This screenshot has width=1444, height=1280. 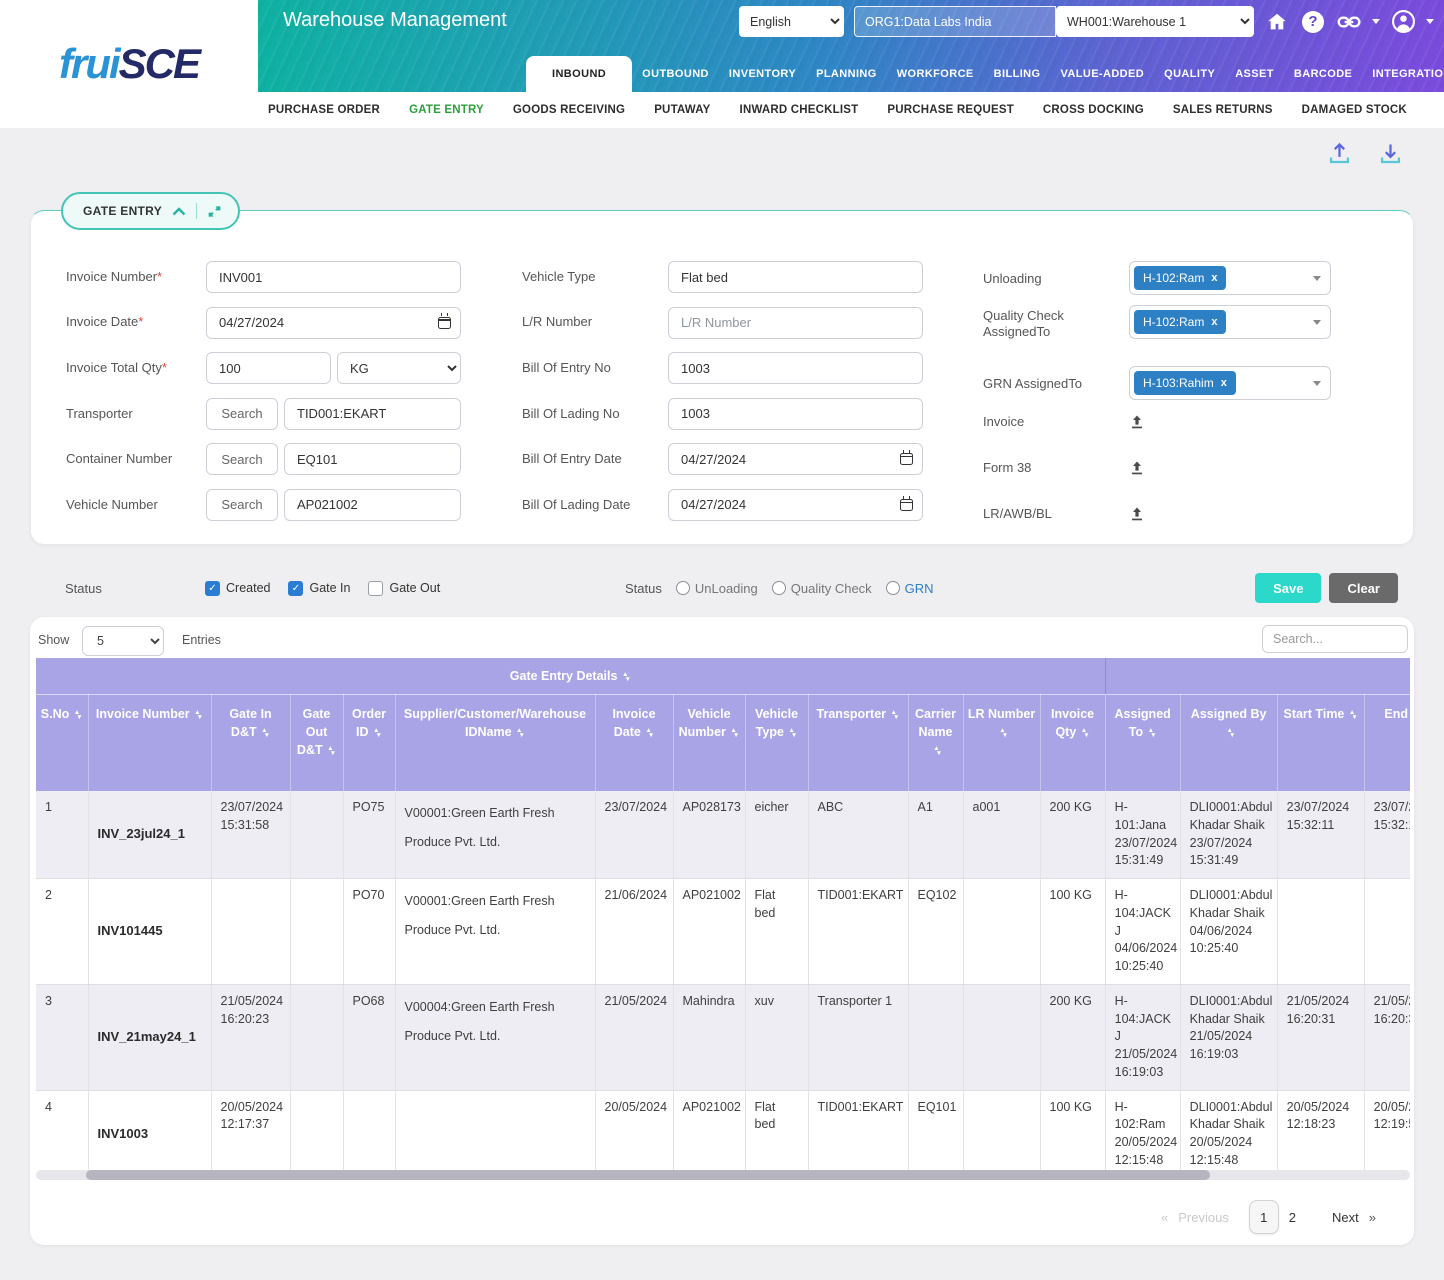 What do you see at coordinates (62, 742) in the screenshot?
I see `column-header-s-no: S.No ▲ ▼` at bounding box center [62, 742].